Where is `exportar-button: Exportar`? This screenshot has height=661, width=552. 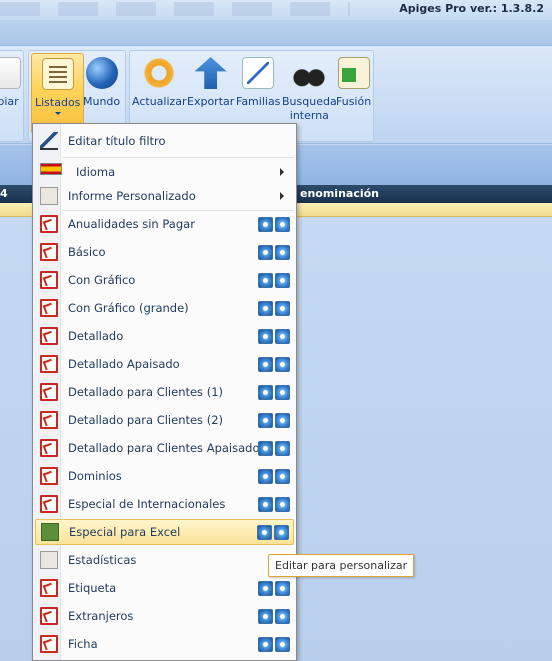 exportar-button: Exportar is located at coordinates (210, 83).